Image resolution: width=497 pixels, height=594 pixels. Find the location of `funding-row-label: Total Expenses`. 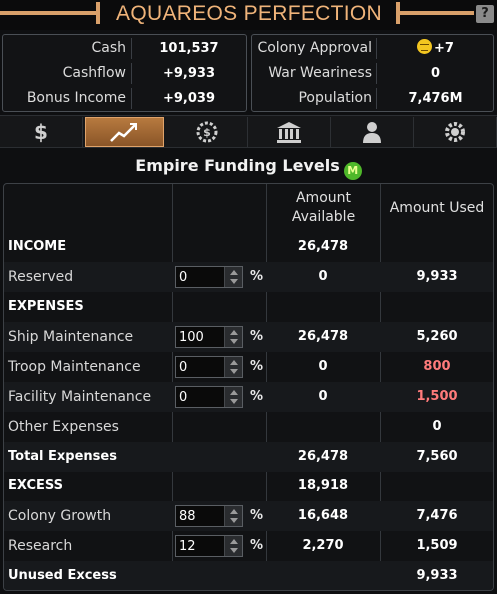

funding-row-label: Total Expenses is located at coordinates (62, 456).